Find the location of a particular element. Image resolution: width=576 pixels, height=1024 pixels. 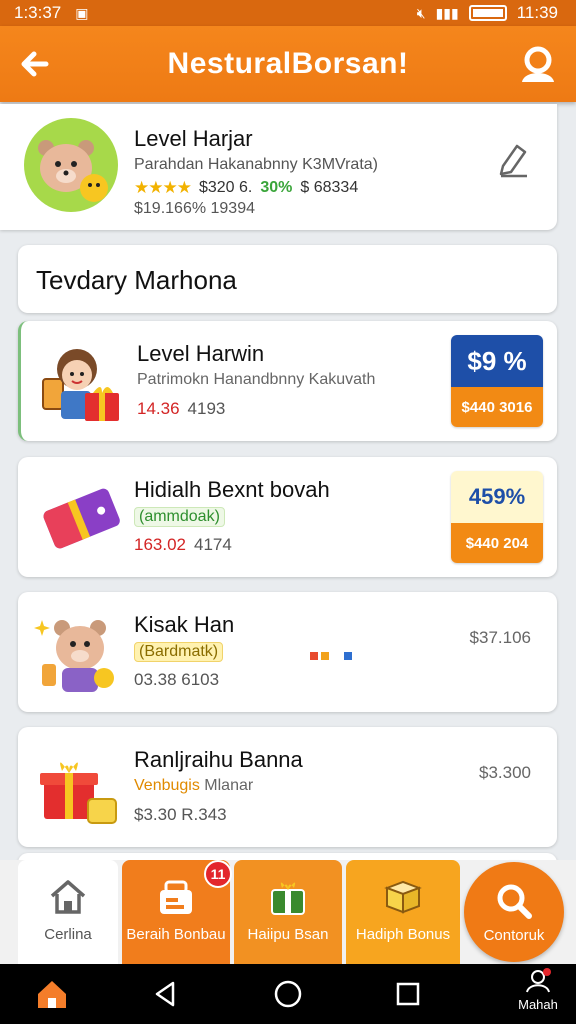

discount-badge: 459% $440 204 is located at coordinates (497, 517).